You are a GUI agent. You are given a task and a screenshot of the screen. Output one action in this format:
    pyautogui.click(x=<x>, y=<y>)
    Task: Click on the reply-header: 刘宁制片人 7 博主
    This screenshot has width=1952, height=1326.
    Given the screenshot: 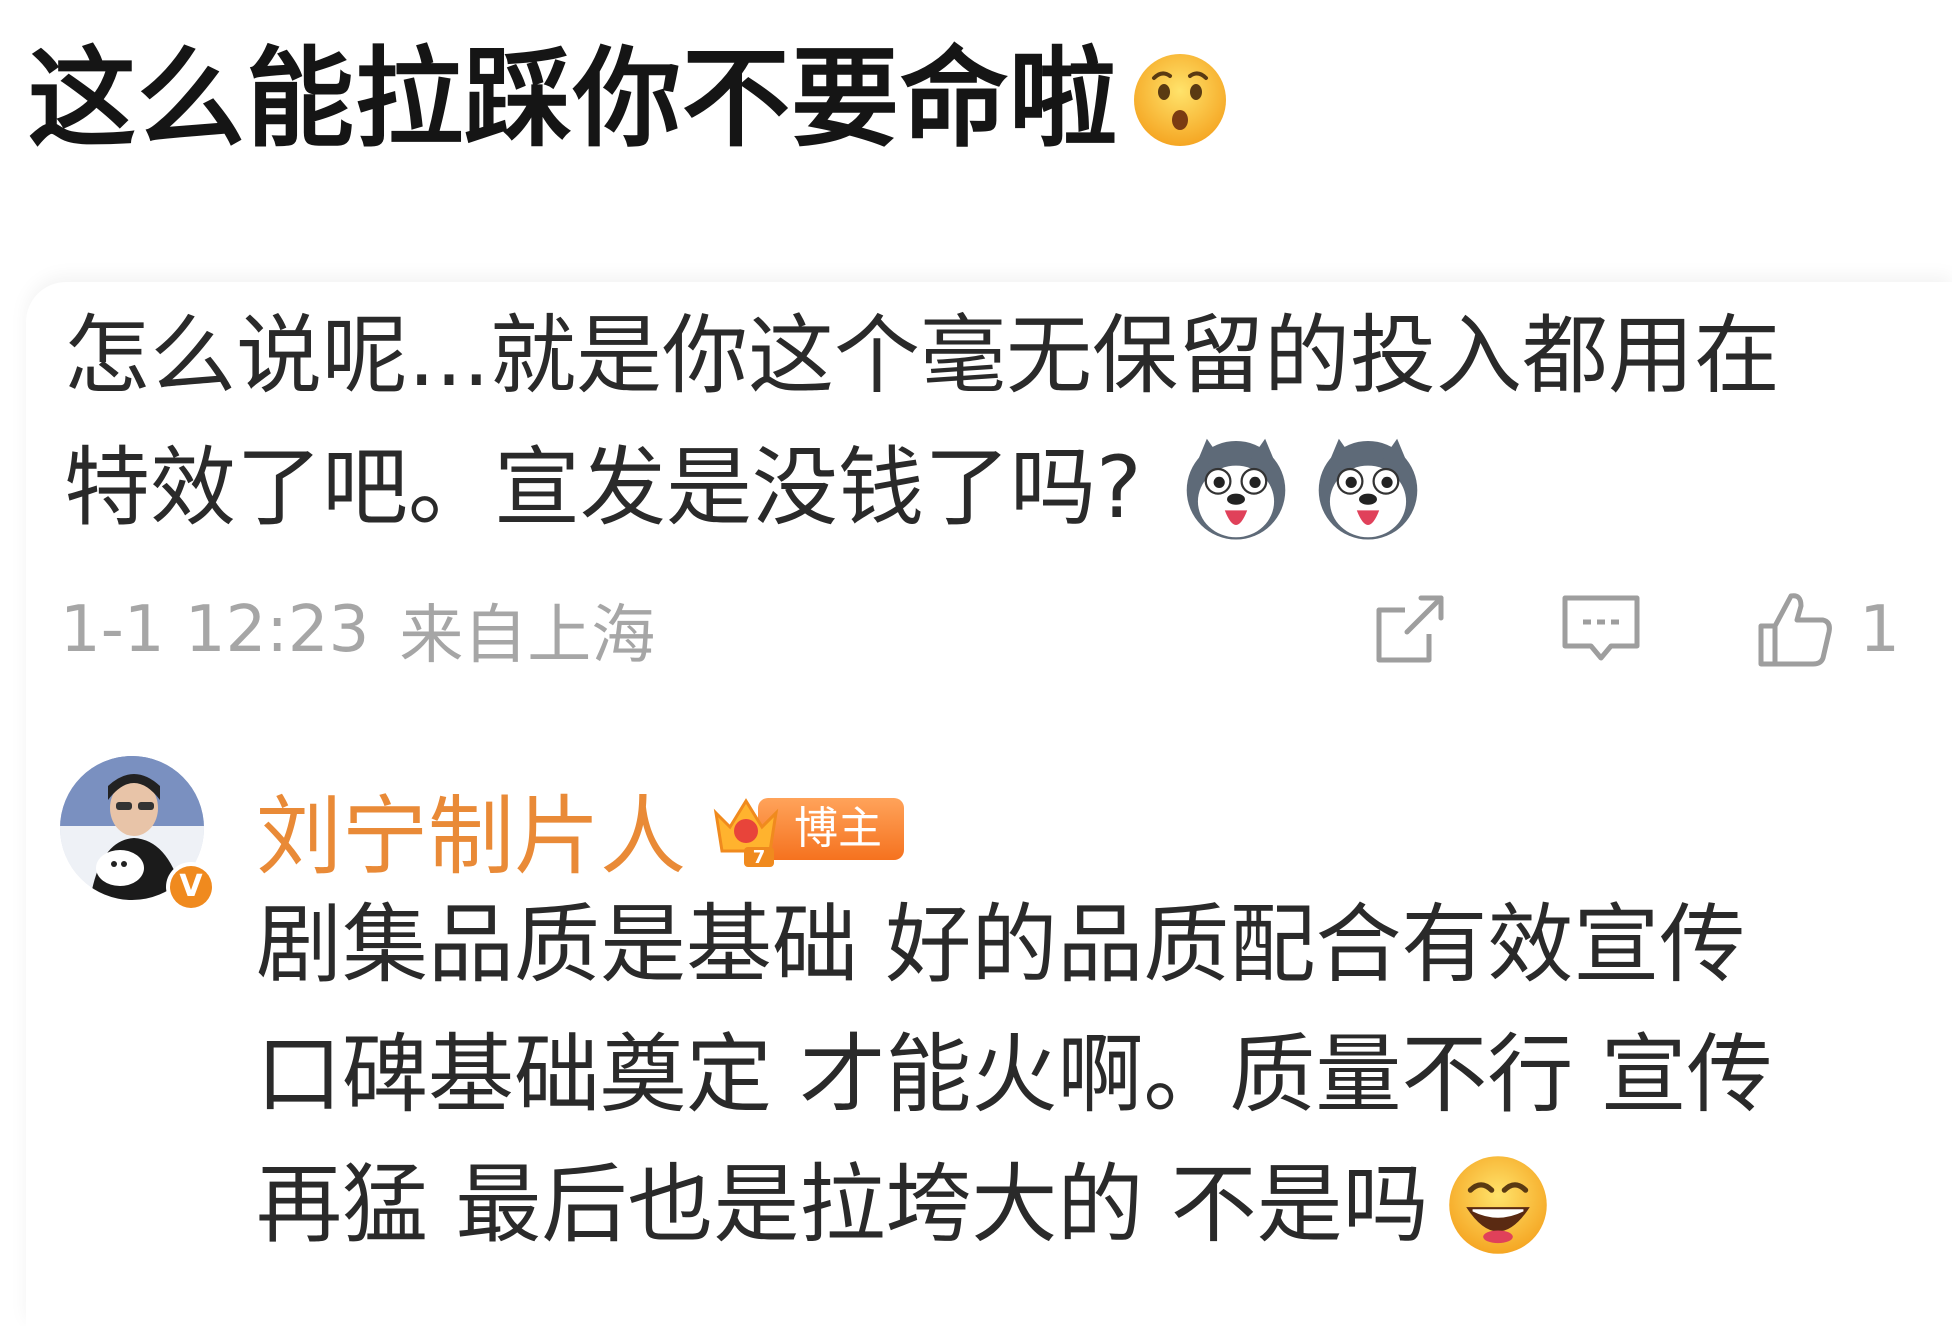 What is the action you would take?
    pyautogui.click(x=580, y=828)
    